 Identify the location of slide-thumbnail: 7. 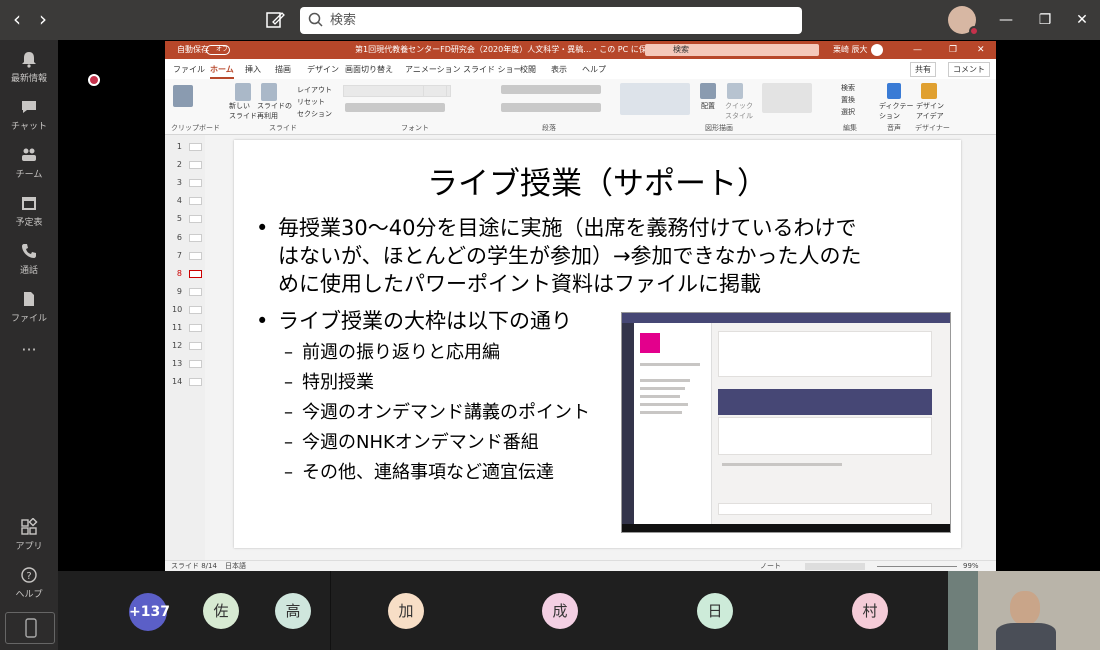
(186, 256).